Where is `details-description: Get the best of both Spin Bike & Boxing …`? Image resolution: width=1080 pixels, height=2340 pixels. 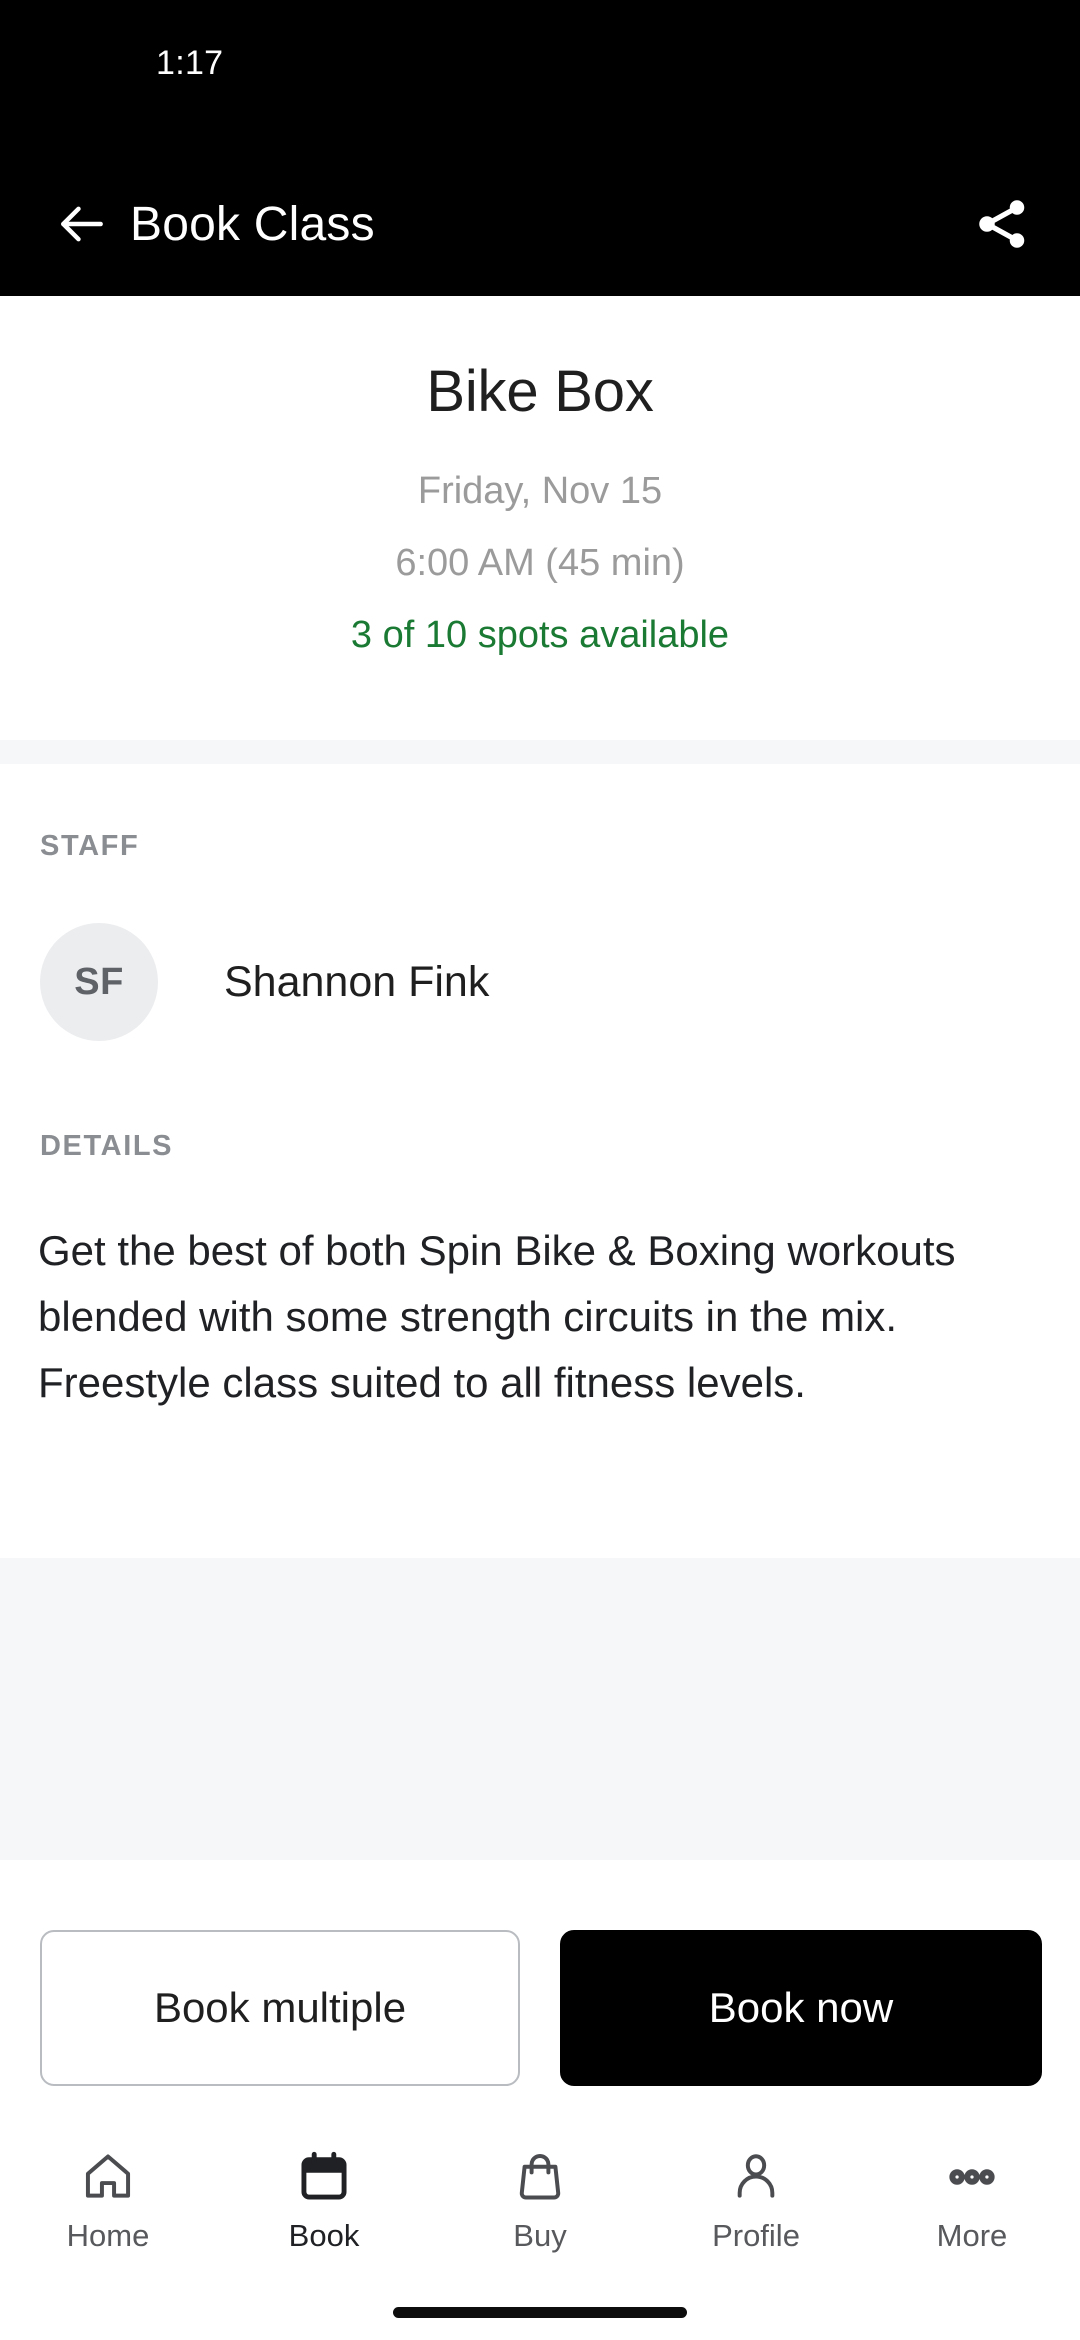 details-description: Get the best of both Spin Bike & Boxing … is located at coordinates (497, 1316).